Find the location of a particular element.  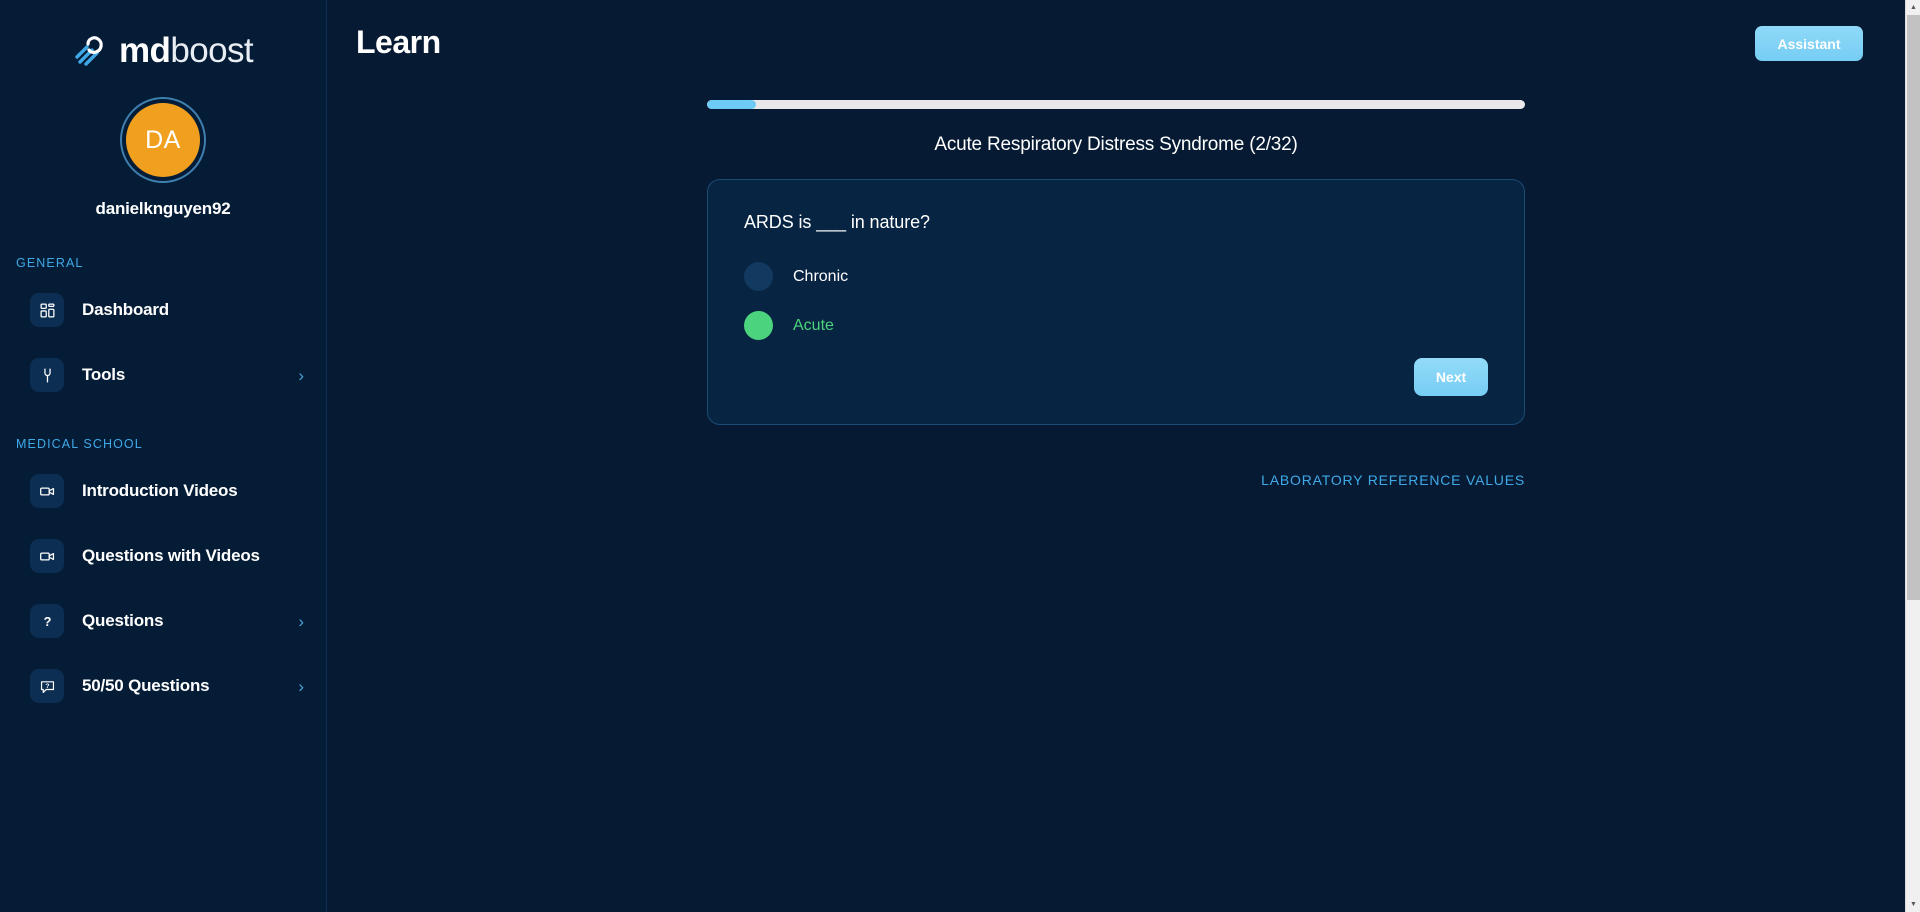

sidebar-item-questions: ? Questions › is located at coordinates (163, 621).